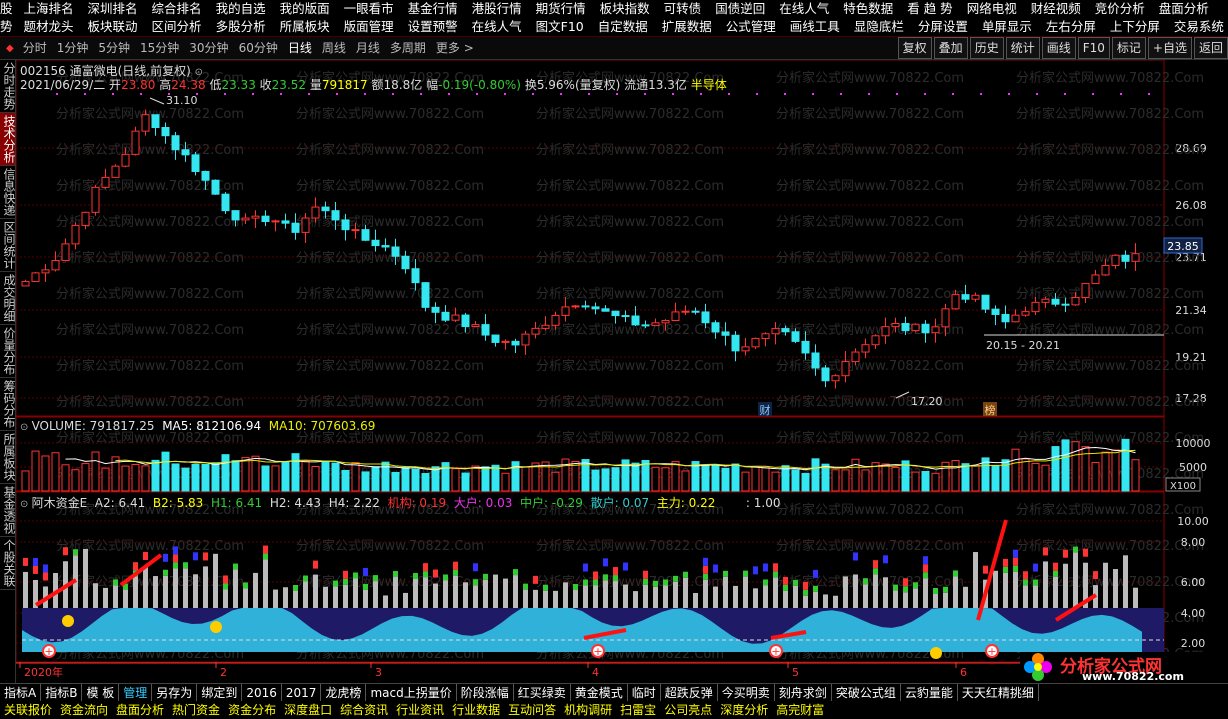  I want to click on toolbar-button: 标记, so click(1128, 48).